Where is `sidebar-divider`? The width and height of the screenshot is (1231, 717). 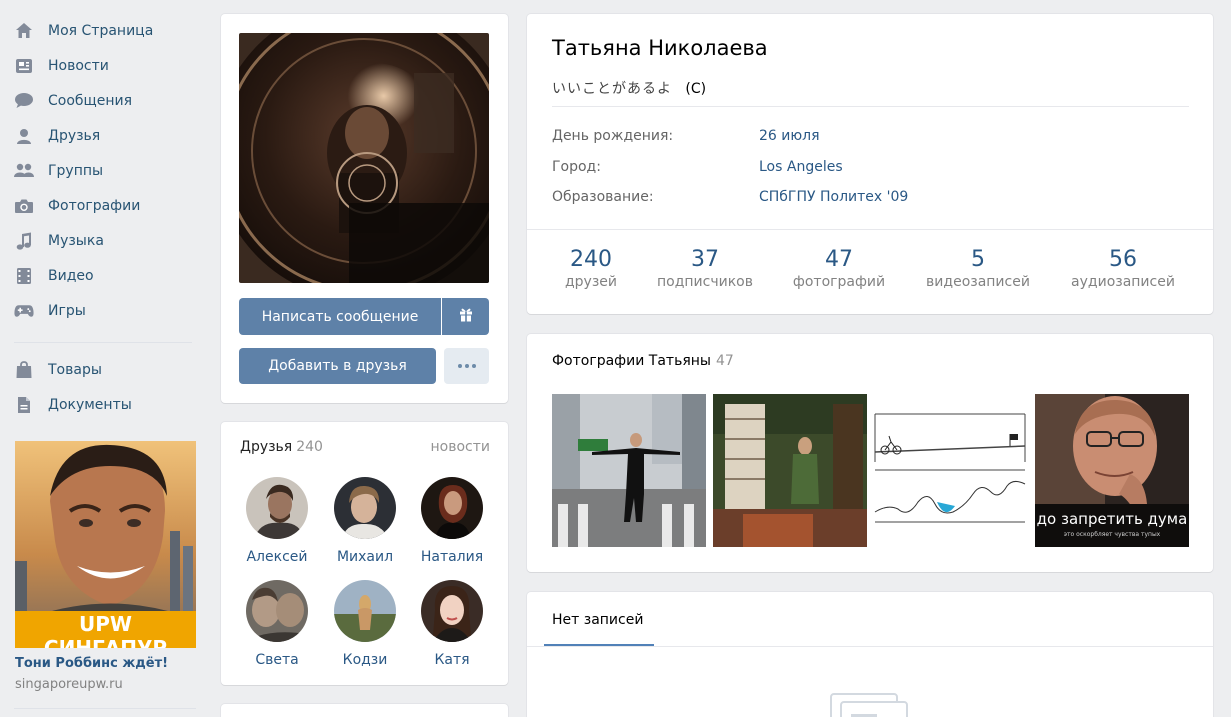 sidebar-divider is located at coordinates (103, 342).